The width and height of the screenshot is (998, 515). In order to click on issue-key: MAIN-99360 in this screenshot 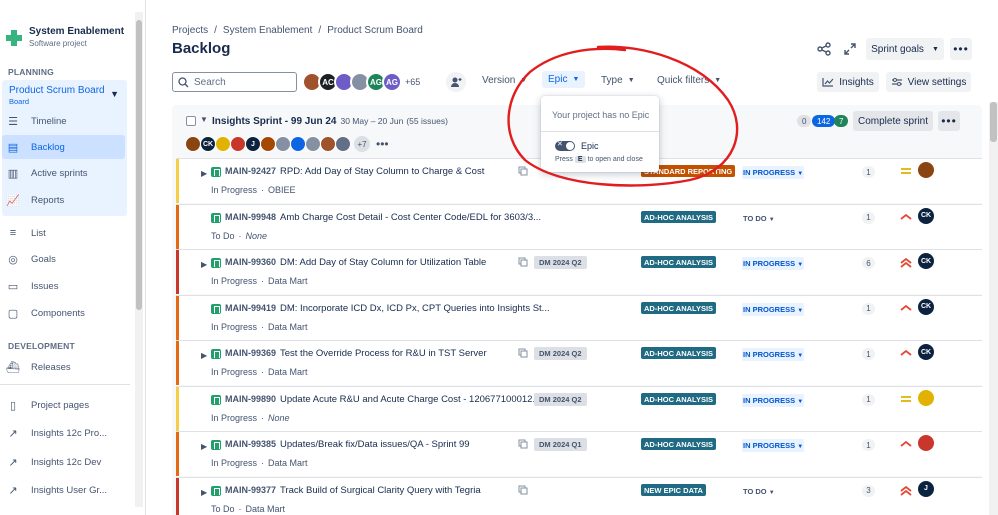, I will do `click(250, 262)`.